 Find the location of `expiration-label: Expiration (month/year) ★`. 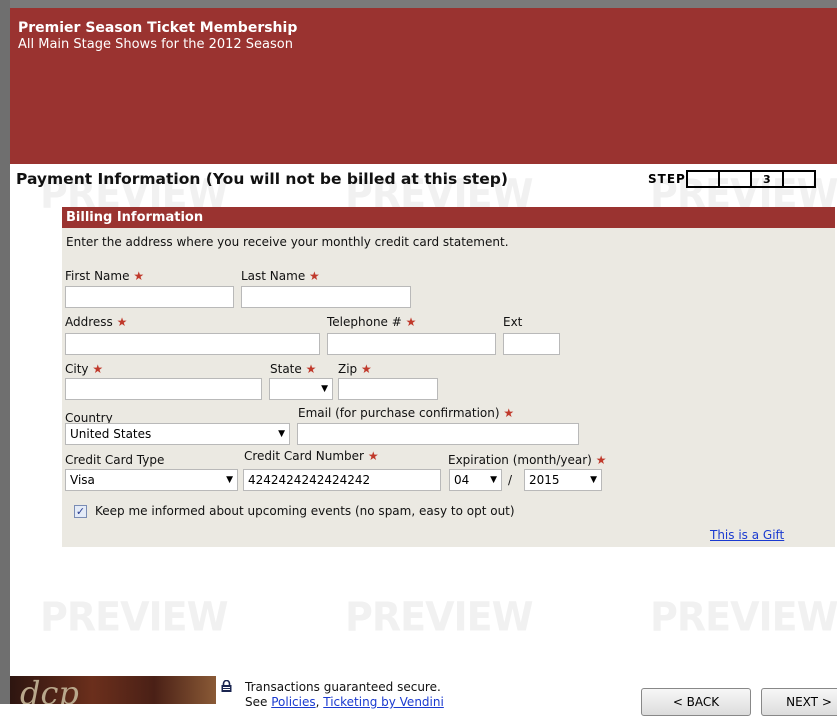

expiration-label: Expiration (month/year) ★ is located at coordinates (527, 460).